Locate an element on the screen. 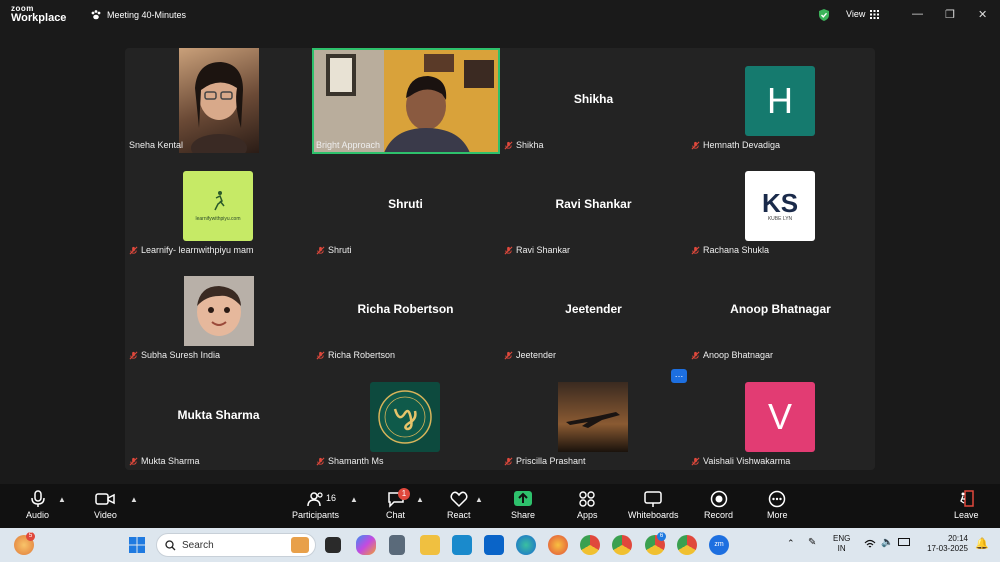 Image resolution: width=1000 pixels, height=562 pixels. participant-tile: Richa Robertson Richa Robertson is located at coordinates (405, 310).